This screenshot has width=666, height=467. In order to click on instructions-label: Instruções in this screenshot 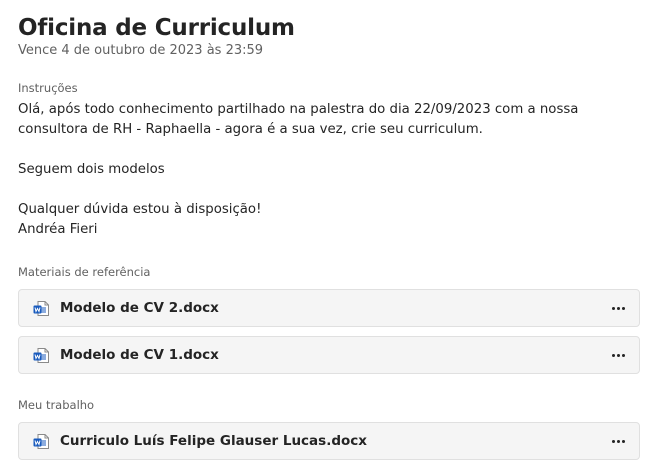, I will do `click(48, 88)`.